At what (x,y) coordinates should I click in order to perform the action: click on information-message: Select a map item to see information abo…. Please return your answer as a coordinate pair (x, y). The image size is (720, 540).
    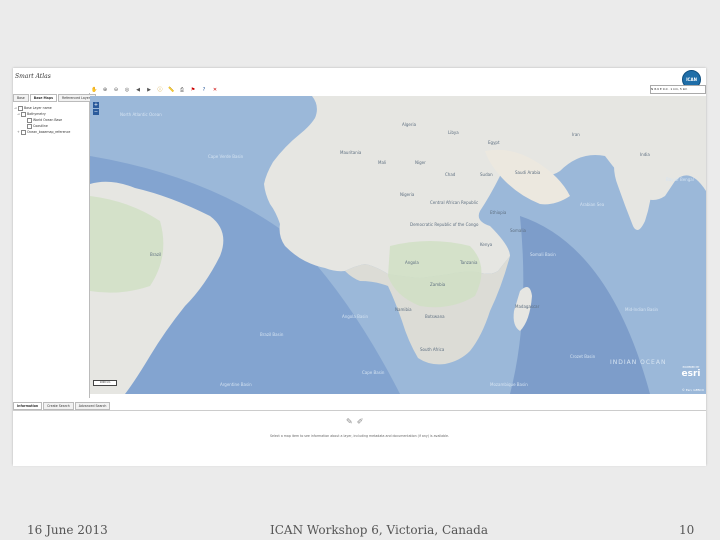
    Looking at the image, I should click on (359, 436).